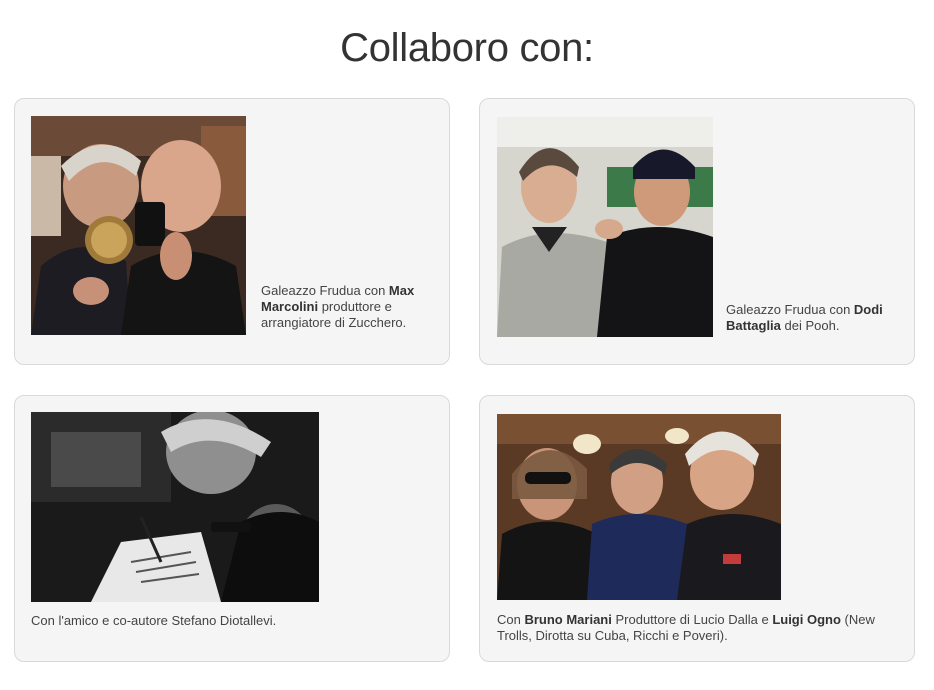 This screenshot has width=934, height=690. I want to click on page-title: Collaboro con:, so click(467, 48).